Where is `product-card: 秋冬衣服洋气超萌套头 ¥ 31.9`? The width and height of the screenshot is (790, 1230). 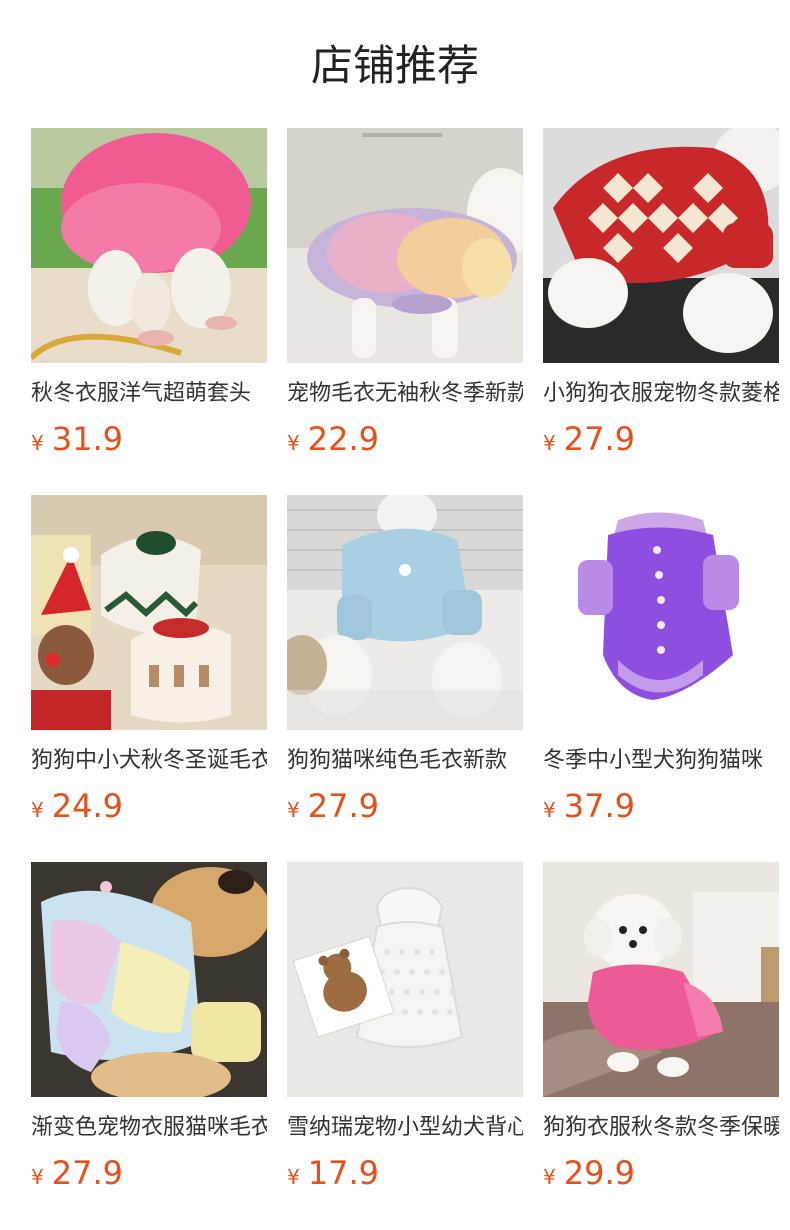 product-card: 秋冬衣服洋气超萌套头 ¥ 31.9 is located at coordinates (149, 311).